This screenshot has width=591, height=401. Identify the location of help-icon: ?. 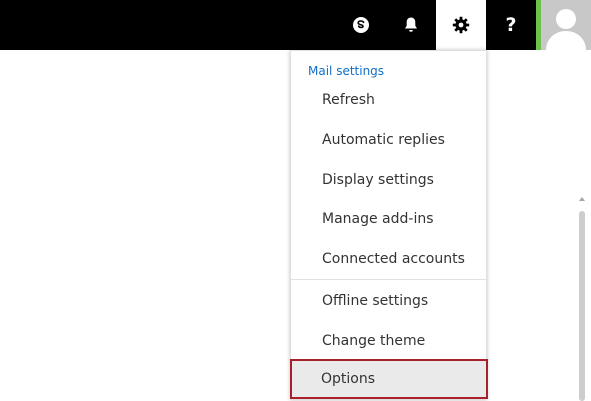
(511, 25).